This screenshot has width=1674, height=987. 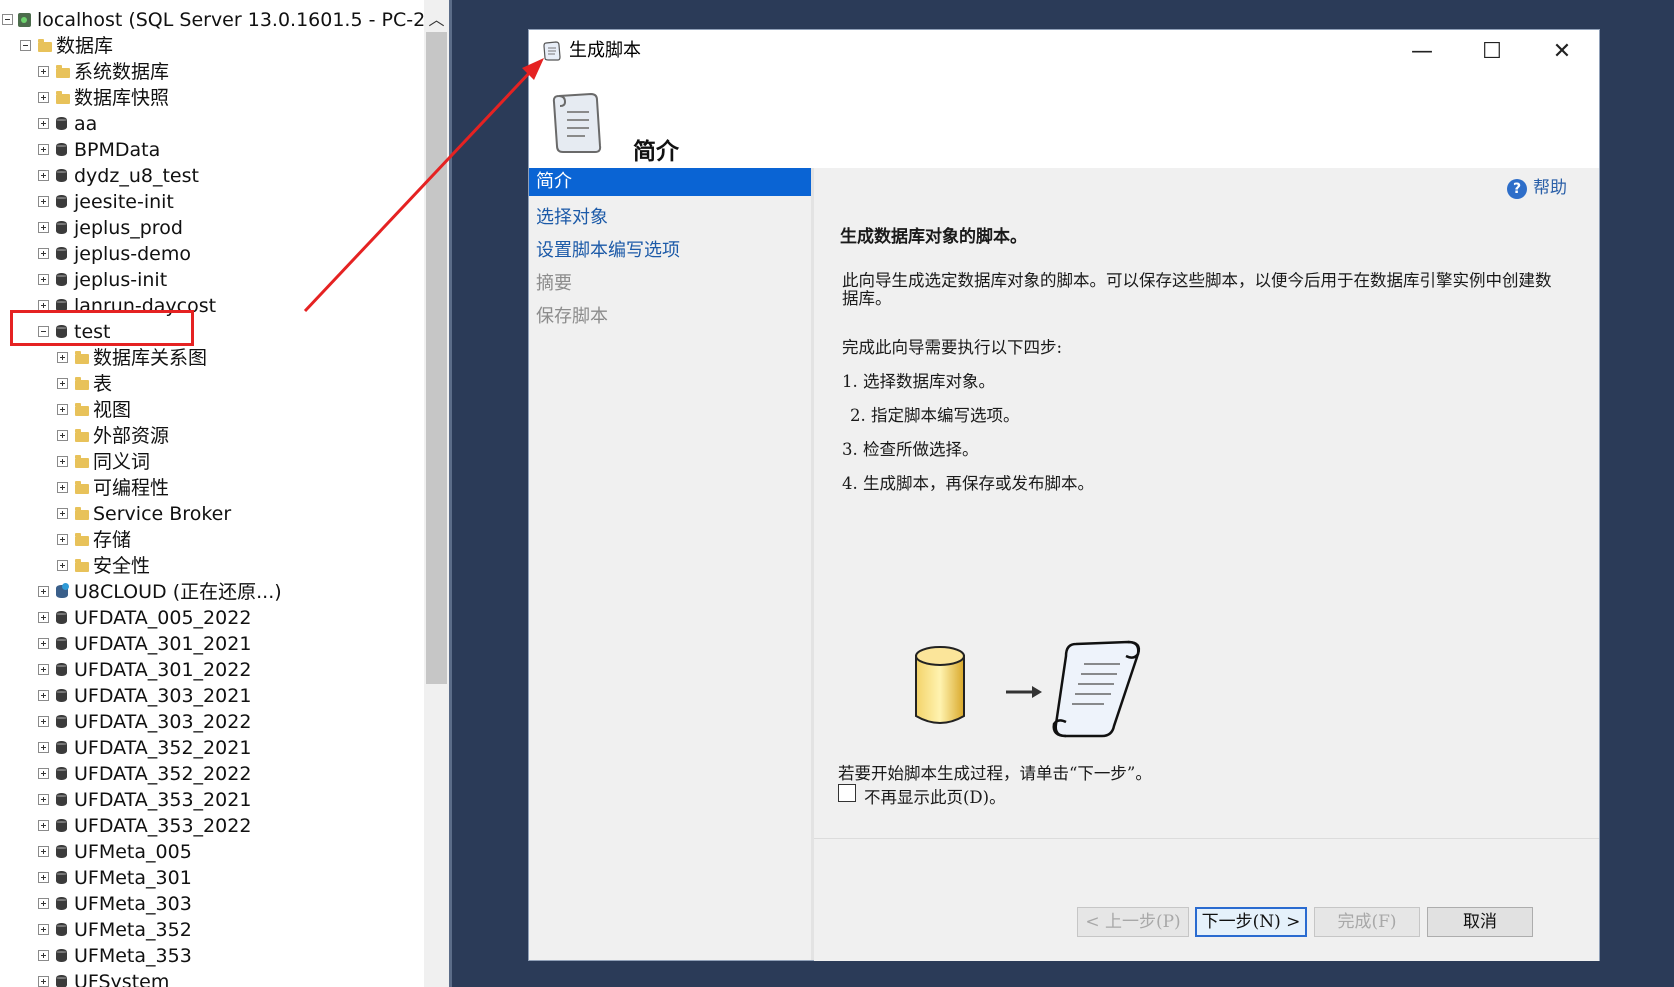 What do you see at coordinates (210, 540) in the screenshot?
I see `tree-node: 存储` at bounding box center [210, 540].